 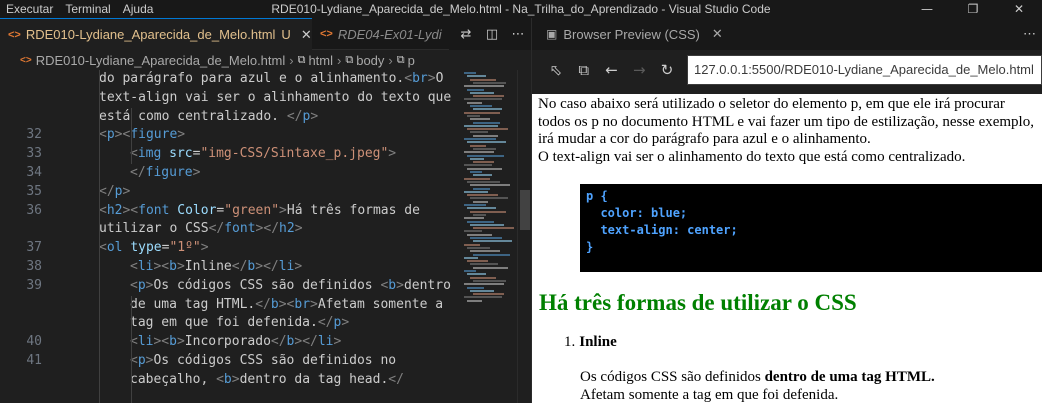 What do you see at coordinates (29, 9) in the screenshot?
I see `menu-executar: Executar` at bounding box center [29, 9].